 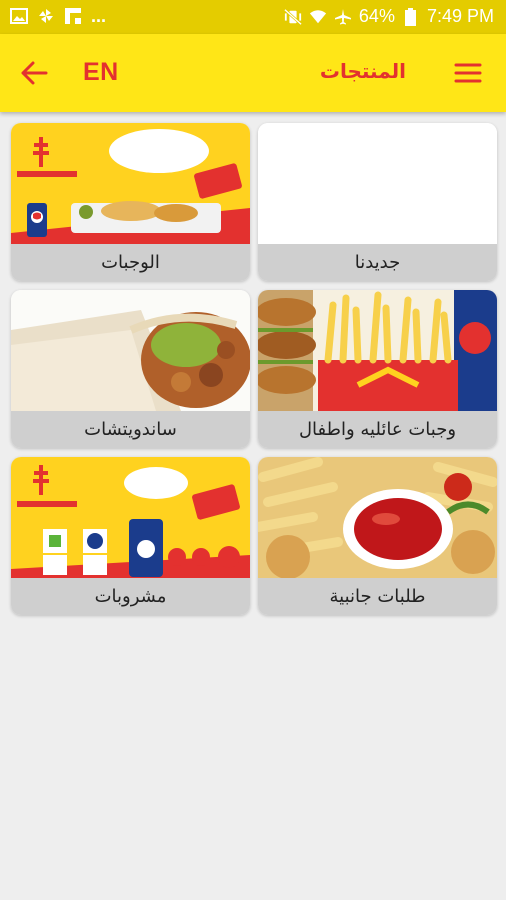 What do you see at coordinates (377, 262) in the screenshot?
I see `category-label: جديدنا` at bounding box center [377, 262].